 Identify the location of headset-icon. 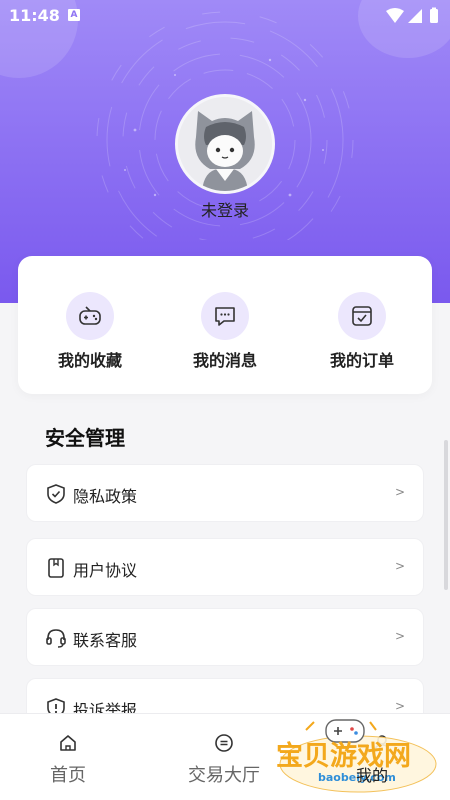
(56, 638).